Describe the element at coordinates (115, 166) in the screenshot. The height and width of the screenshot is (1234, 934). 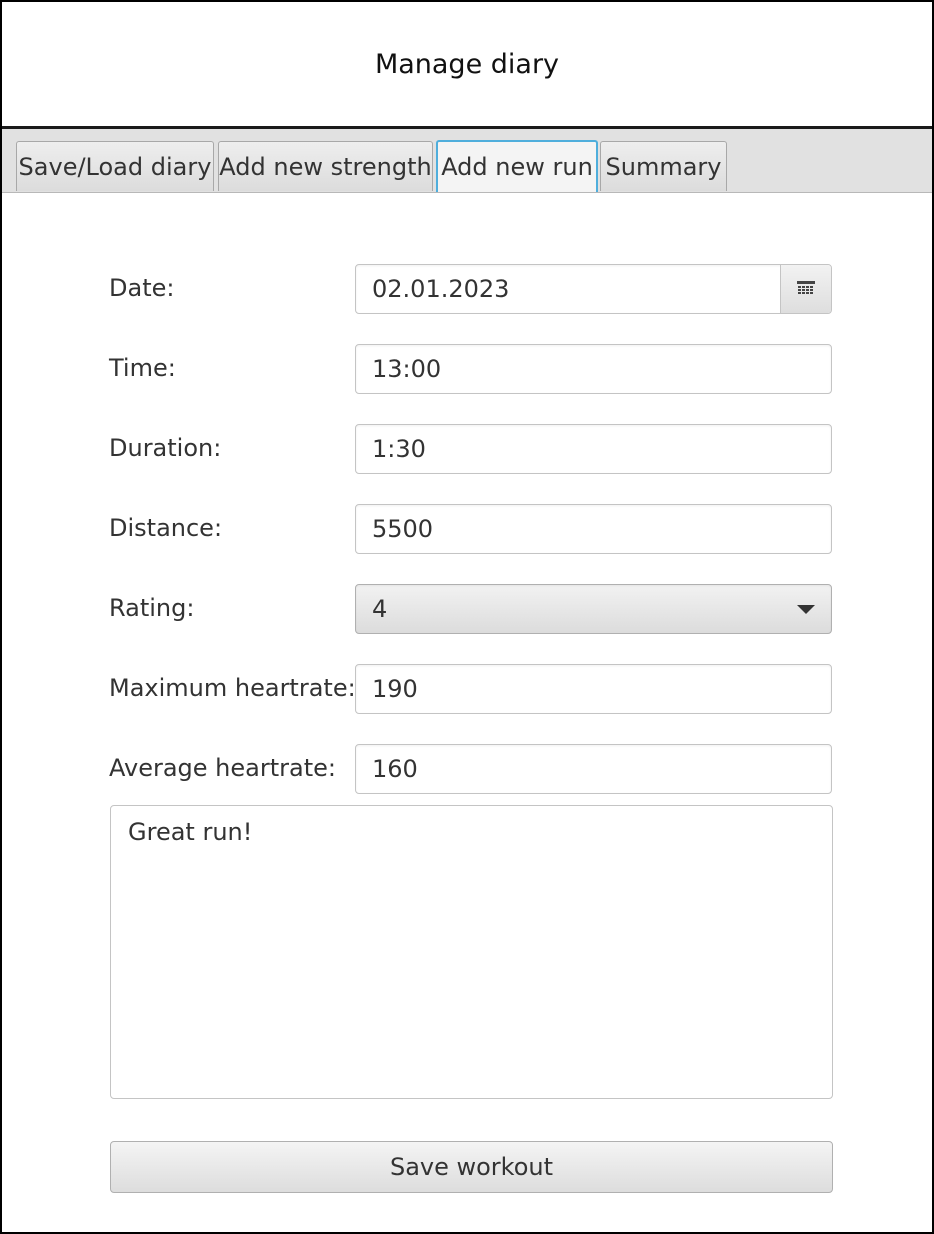
I see `tab-save-load-diary: Save/Load diary` at that location.